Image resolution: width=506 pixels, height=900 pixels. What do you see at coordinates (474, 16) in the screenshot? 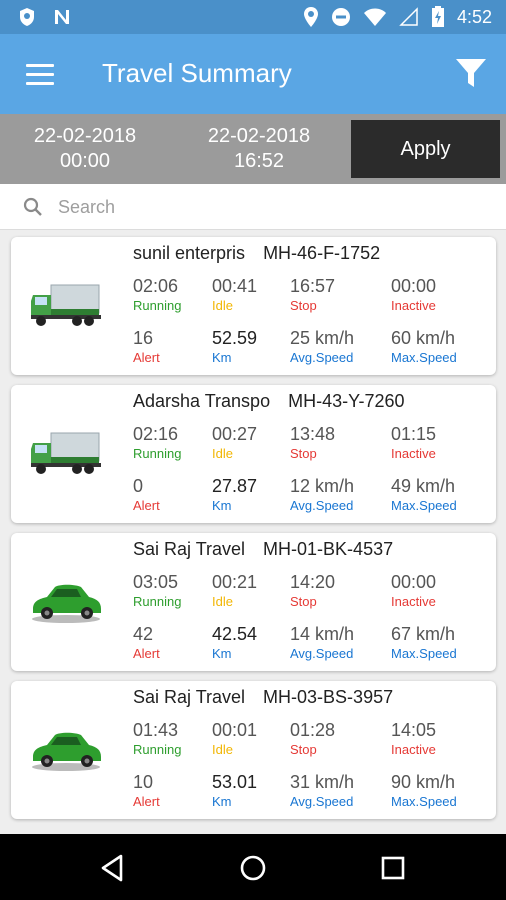
I see `status-time: 4:52` at bounding box center [474, 16].